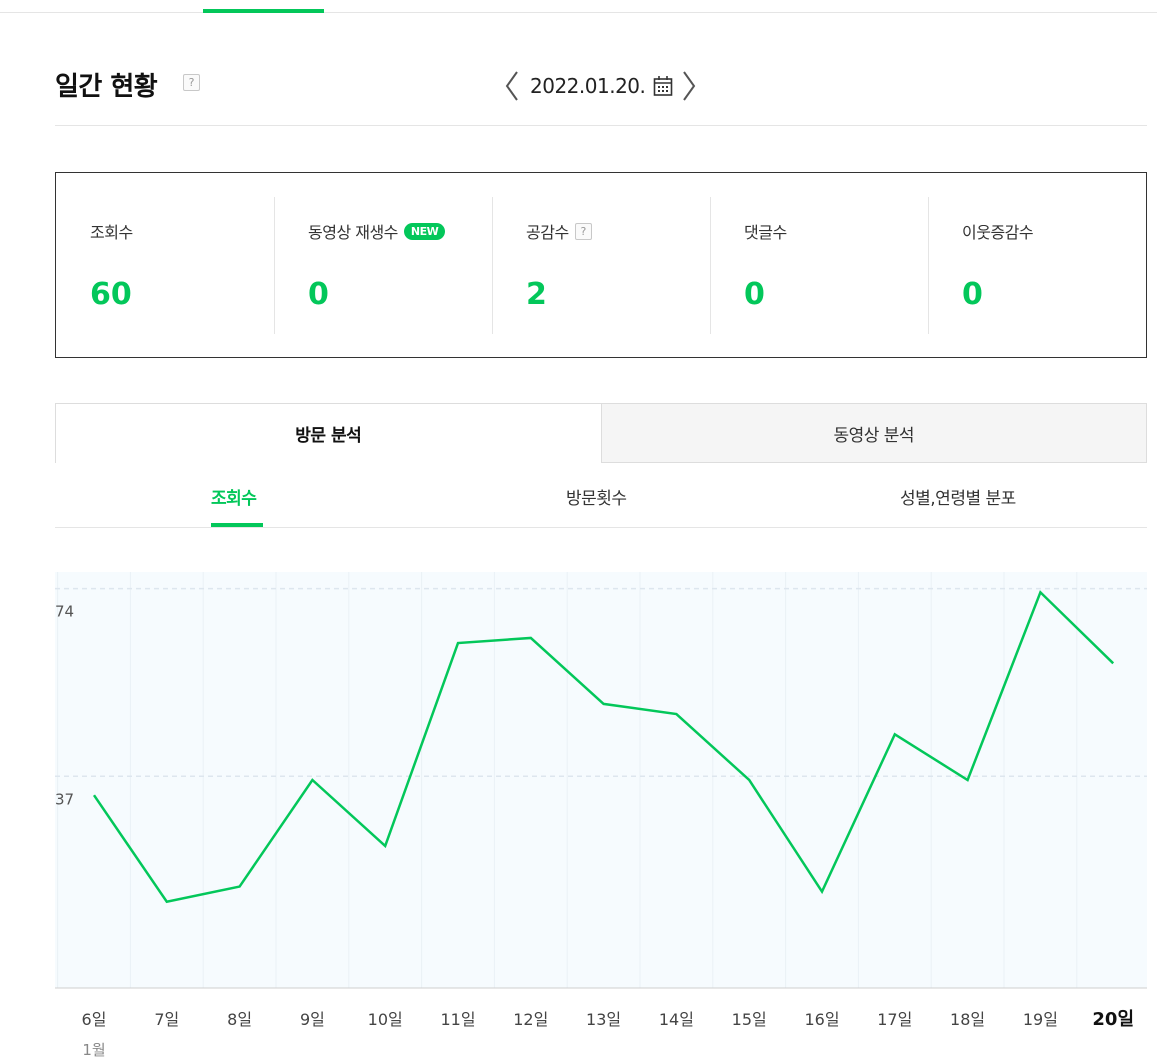 The image size is (1157, 1061). I want to click on current-date: 2022.01.20., so click(588, 86).